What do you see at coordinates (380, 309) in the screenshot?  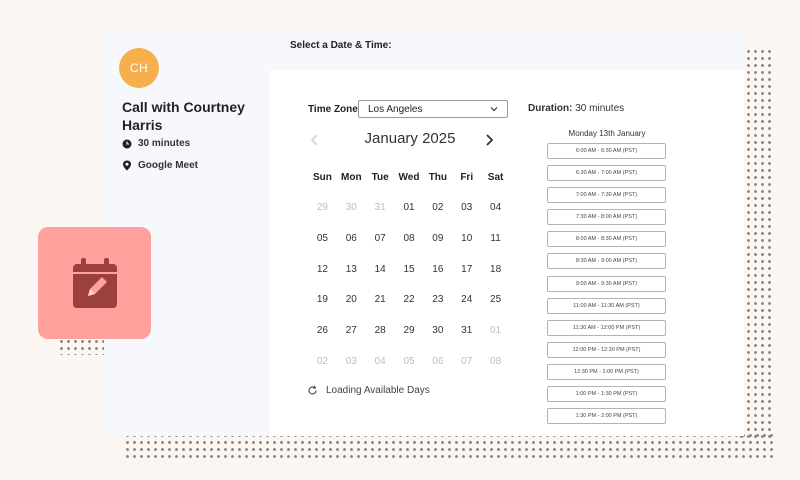 I see `calendar-day: 21` at bounding box center [380, 309].